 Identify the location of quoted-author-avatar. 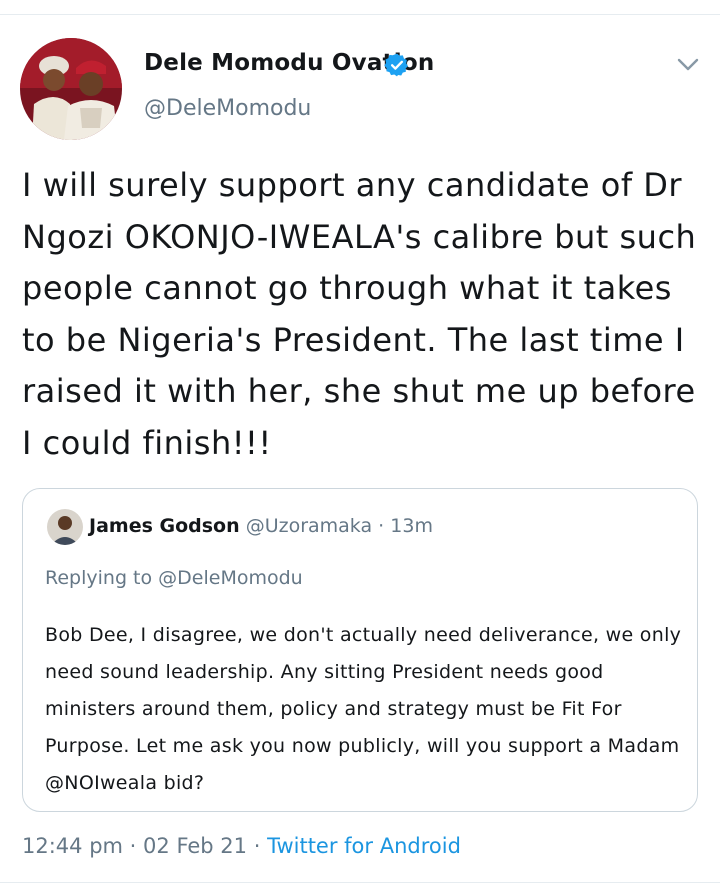
(65, 527).